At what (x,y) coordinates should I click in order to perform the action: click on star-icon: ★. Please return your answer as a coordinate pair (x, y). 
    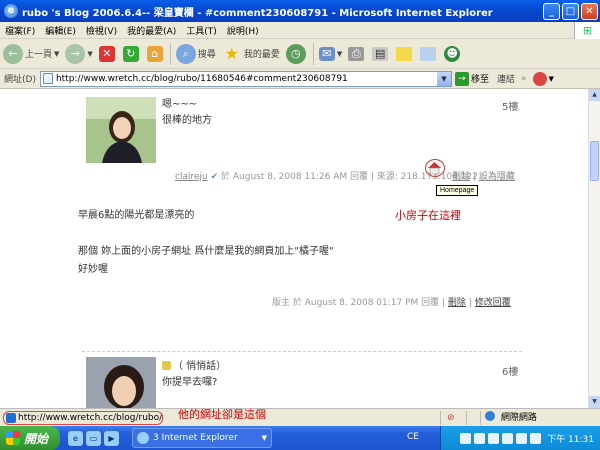
    Looking at the image, I should click on (231, 53).